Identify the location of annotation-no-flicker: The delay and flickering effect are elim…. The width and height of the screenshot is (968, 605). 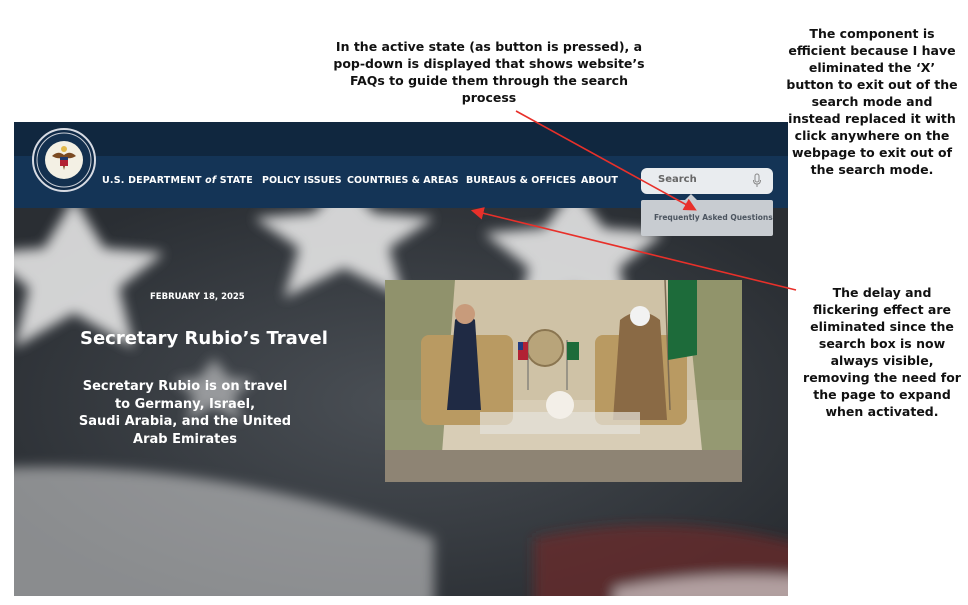
(882, 352).